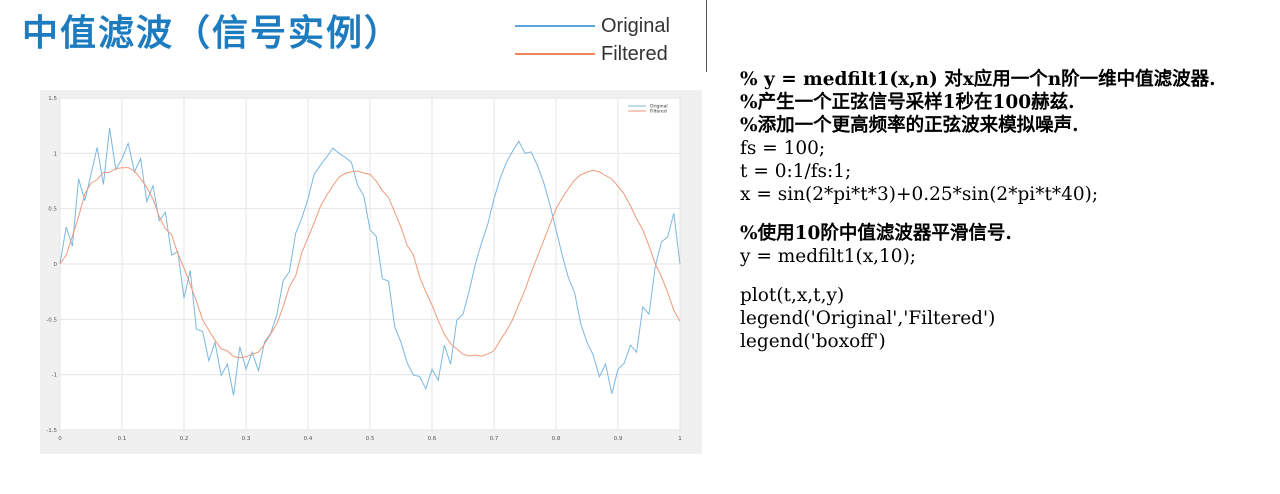  I want to click on slide-legend: Original Filtered, so click(605, 40).